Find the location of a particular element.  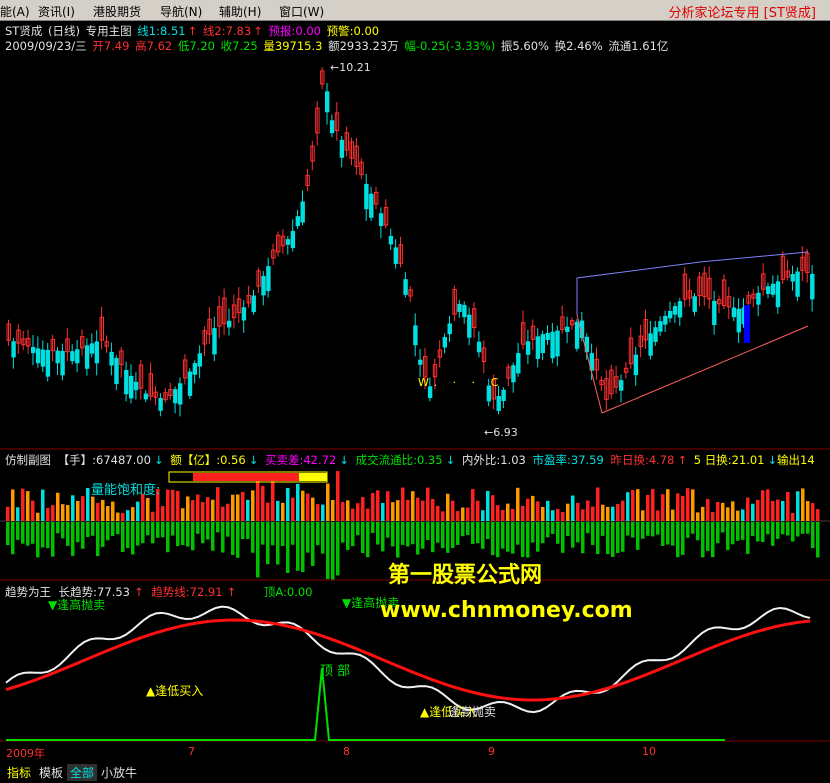

sub-chart-title: 仿制副图 is located at coordinates (28, 460).